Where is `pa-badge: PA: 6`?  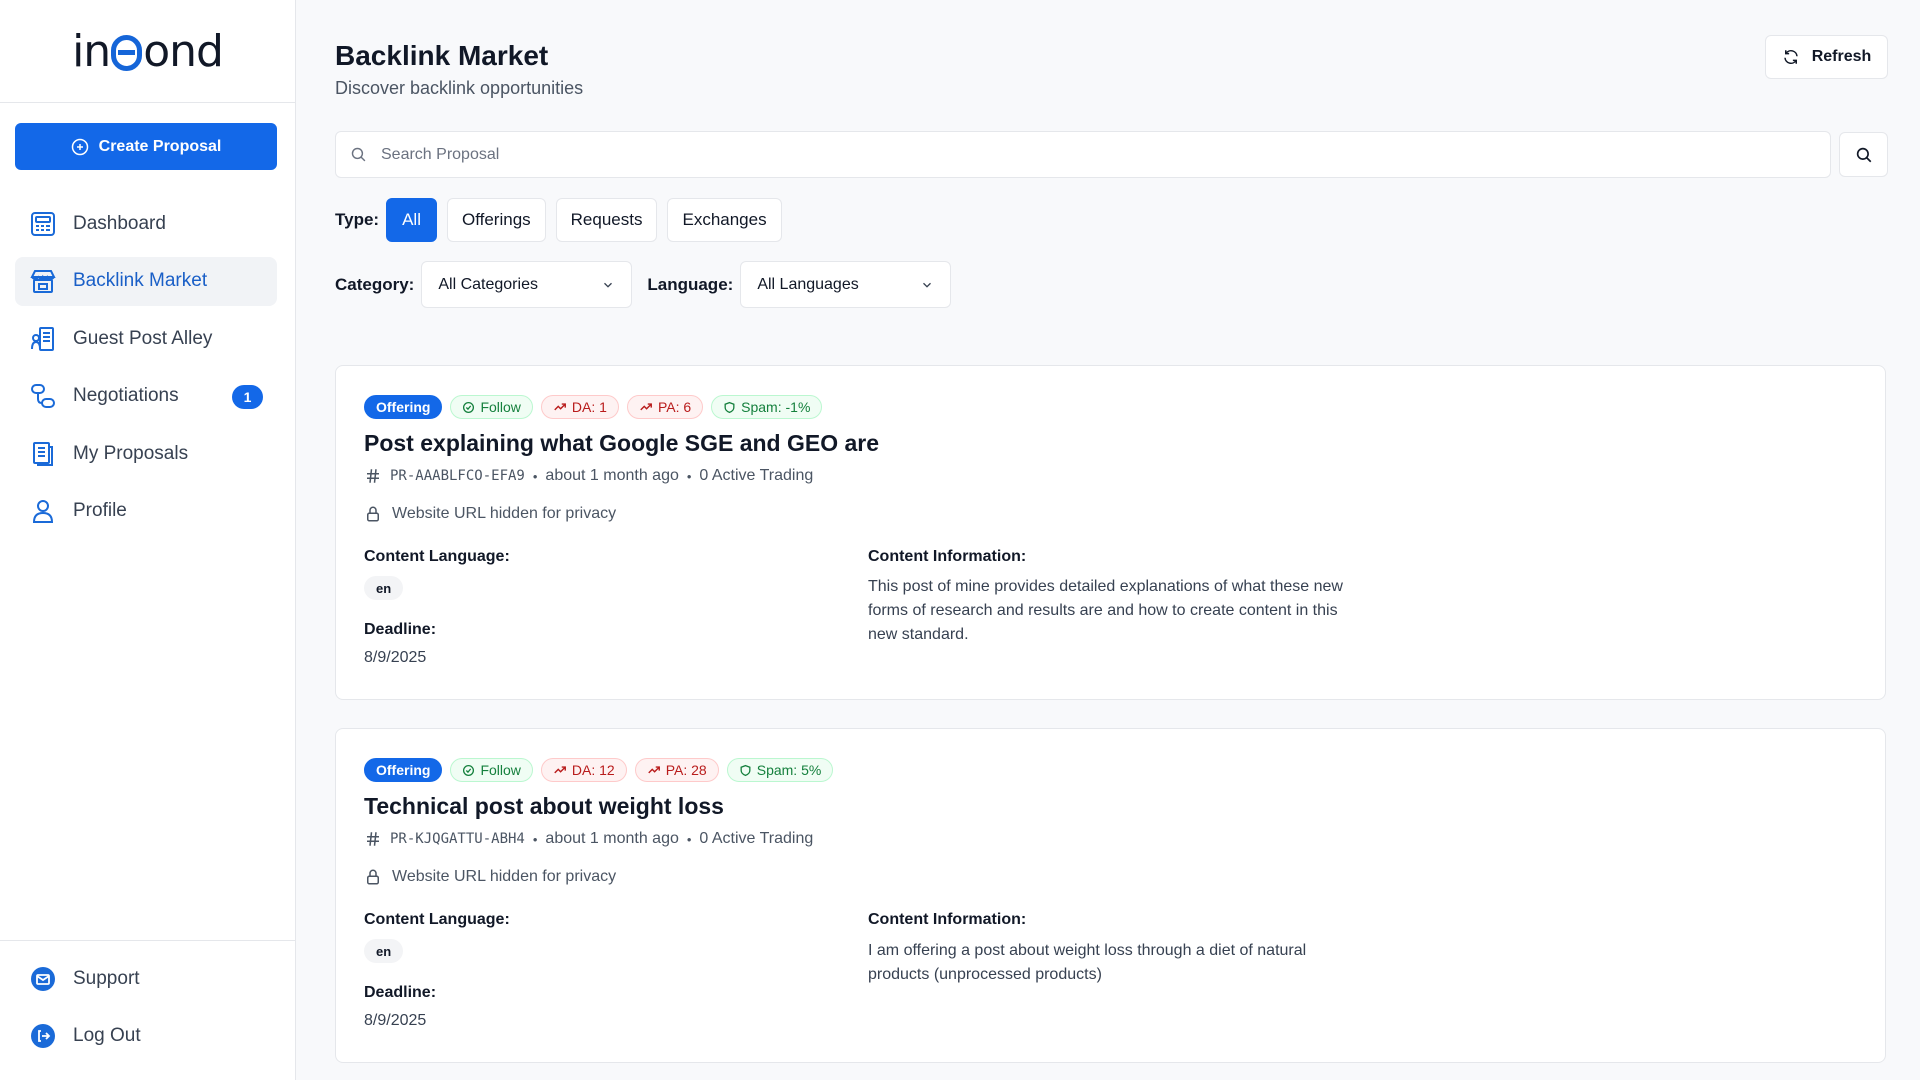 pa-badge: PA: 6 is located at coordinates (665, 407).